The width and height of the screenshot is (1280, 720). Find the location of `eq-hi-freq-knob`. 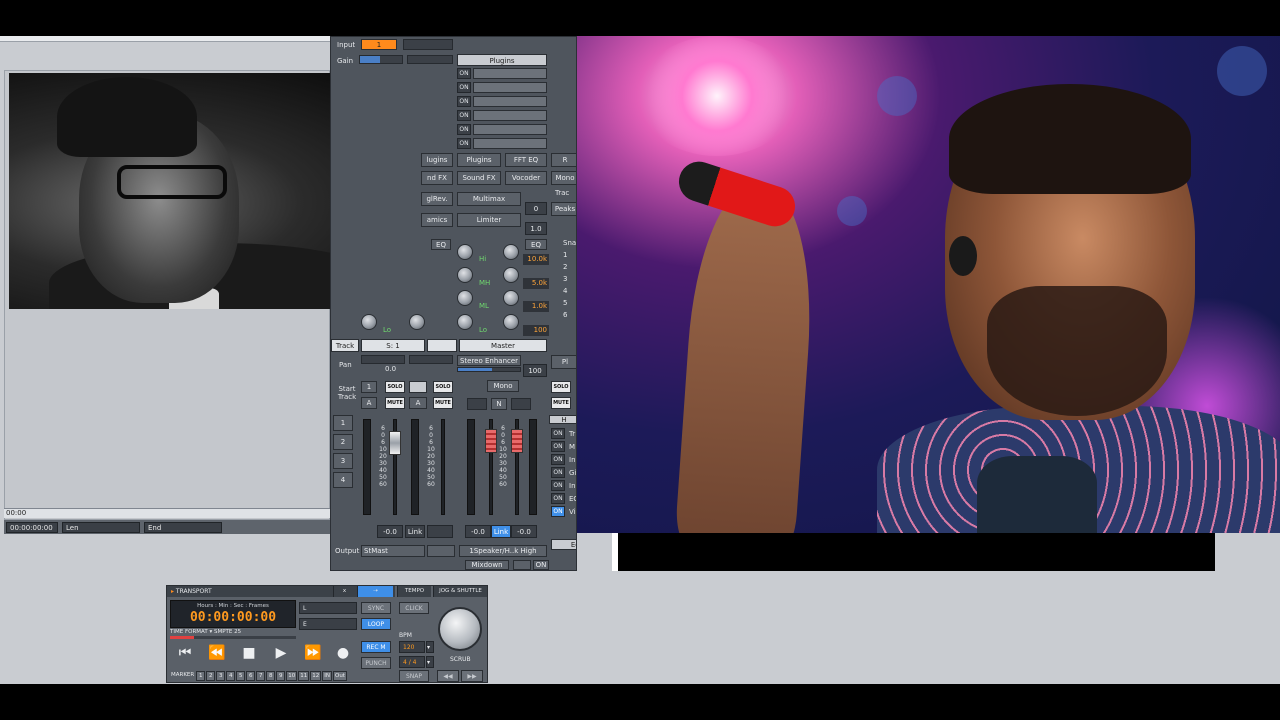

eq-hi-freq-knob is located at coordinates (511, 252).